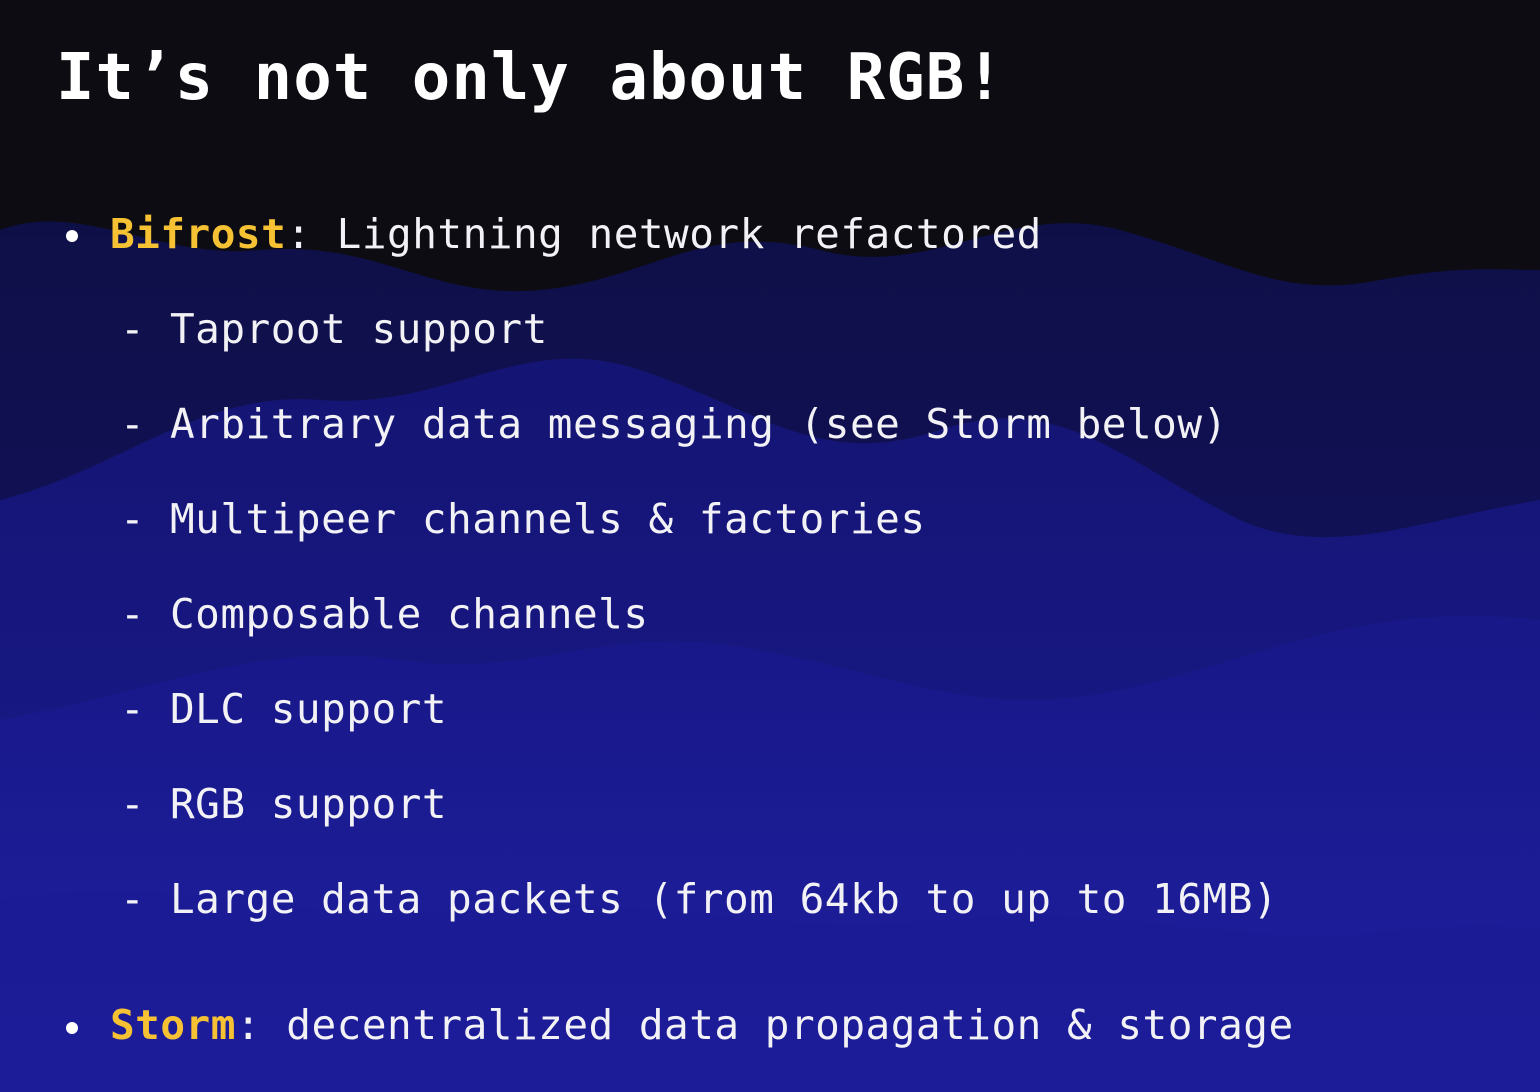 The image size is (1540, 1092). Describe the element at coordinates (409, 614) in the screenshot. I see `subitem-text: Composable channels` at that location.